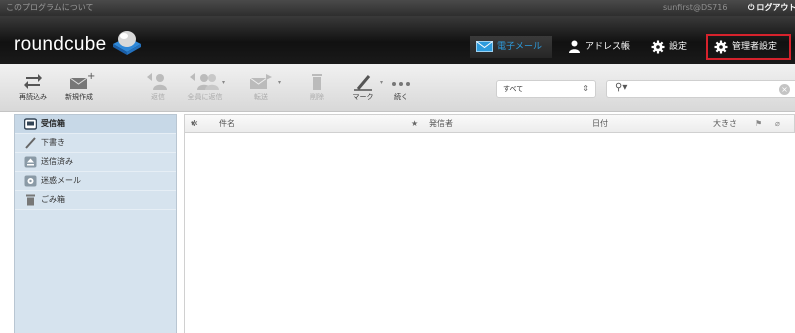 This screenshot has width=795, height=333. Describe the element at coordinates (574, 46) in the screenshot. I see `person-icon` at that location.